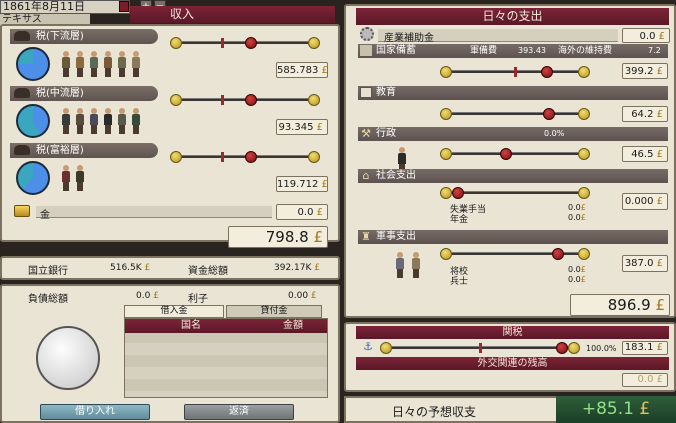 The width and height of the screenshot is (676, 423). Describe the element at coordinates (513, 237) in the screenshot. I see `military-bar: ♜ 軍事支出` at that location.